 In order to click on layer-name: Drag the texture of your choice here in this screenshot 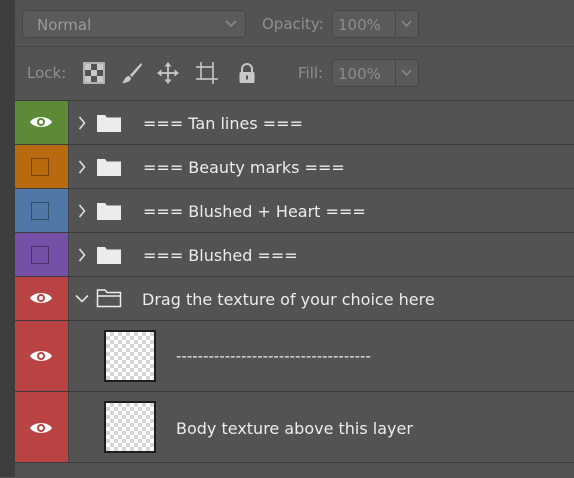, I will do `click(288, 299)`.